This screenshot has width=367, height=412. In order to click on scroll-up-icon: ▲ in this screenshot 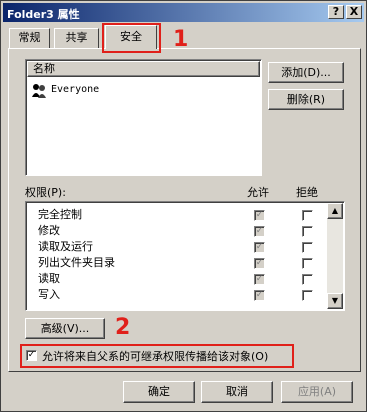, I will do `click(335, 211)`.